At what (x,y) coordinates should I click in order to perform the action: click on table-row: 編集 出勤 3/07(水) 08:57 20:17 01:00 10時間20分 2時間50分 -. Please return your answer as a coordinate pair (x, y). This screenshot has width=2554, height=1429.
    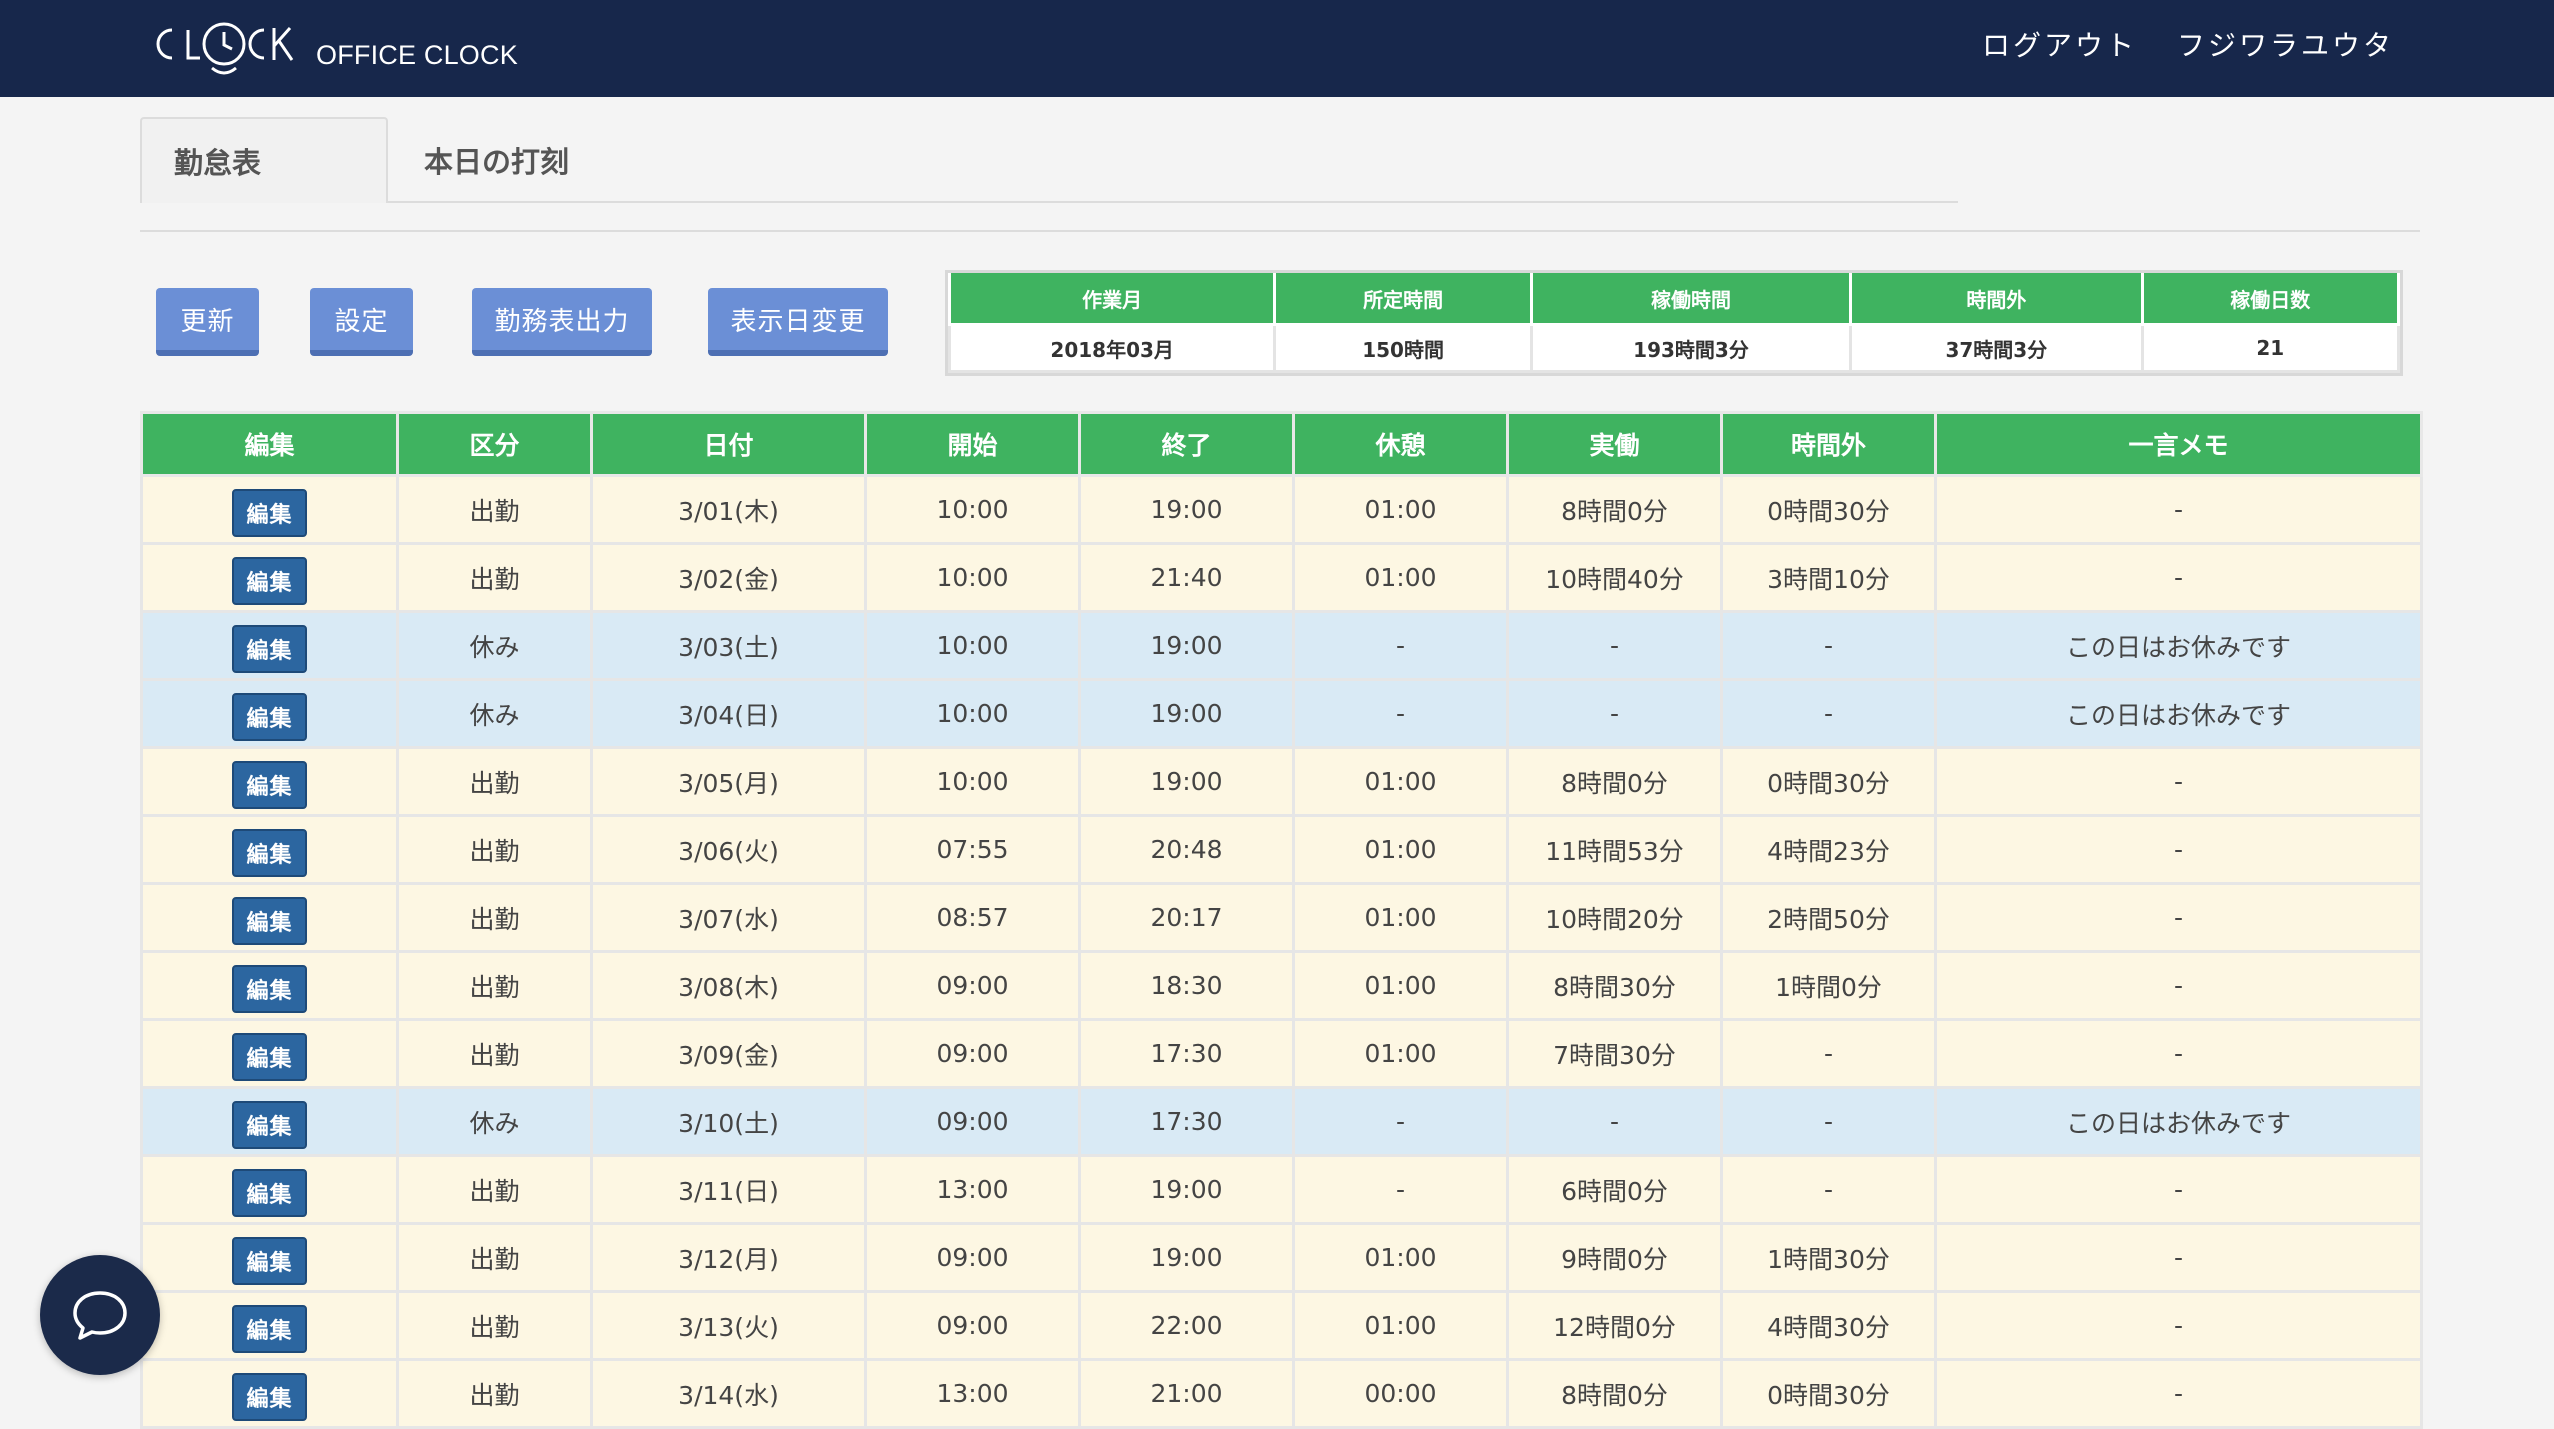
    Looking at the image, I should click on (1281, 917).